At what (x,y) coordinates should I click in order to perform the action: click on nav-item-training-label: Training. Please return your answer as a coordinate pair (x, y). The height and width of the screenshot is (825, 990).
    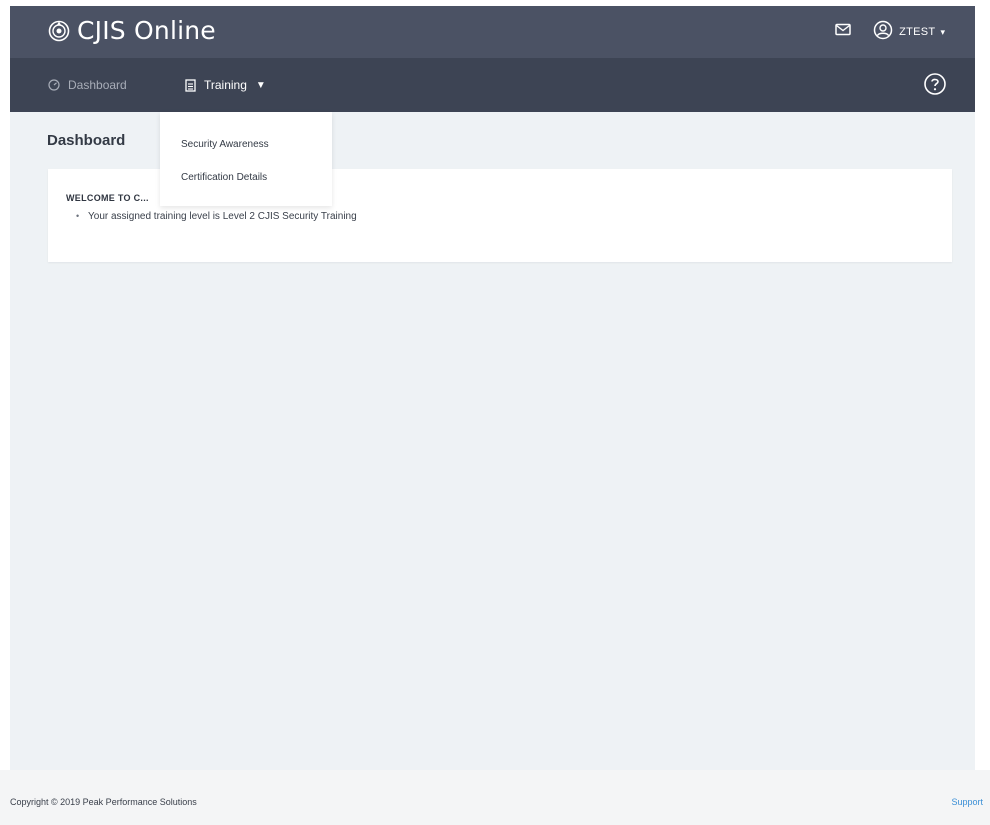
    Looking at the image, I should click on (225, 85).